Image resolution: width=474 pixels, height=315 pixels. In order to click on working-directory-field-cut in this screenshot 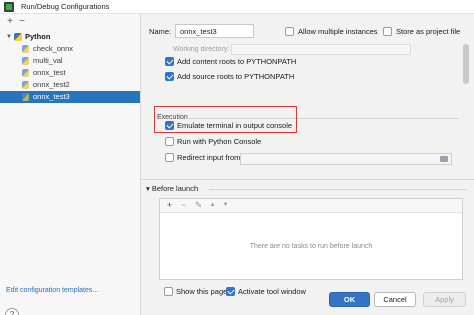, I will do `click(321, 49)`.